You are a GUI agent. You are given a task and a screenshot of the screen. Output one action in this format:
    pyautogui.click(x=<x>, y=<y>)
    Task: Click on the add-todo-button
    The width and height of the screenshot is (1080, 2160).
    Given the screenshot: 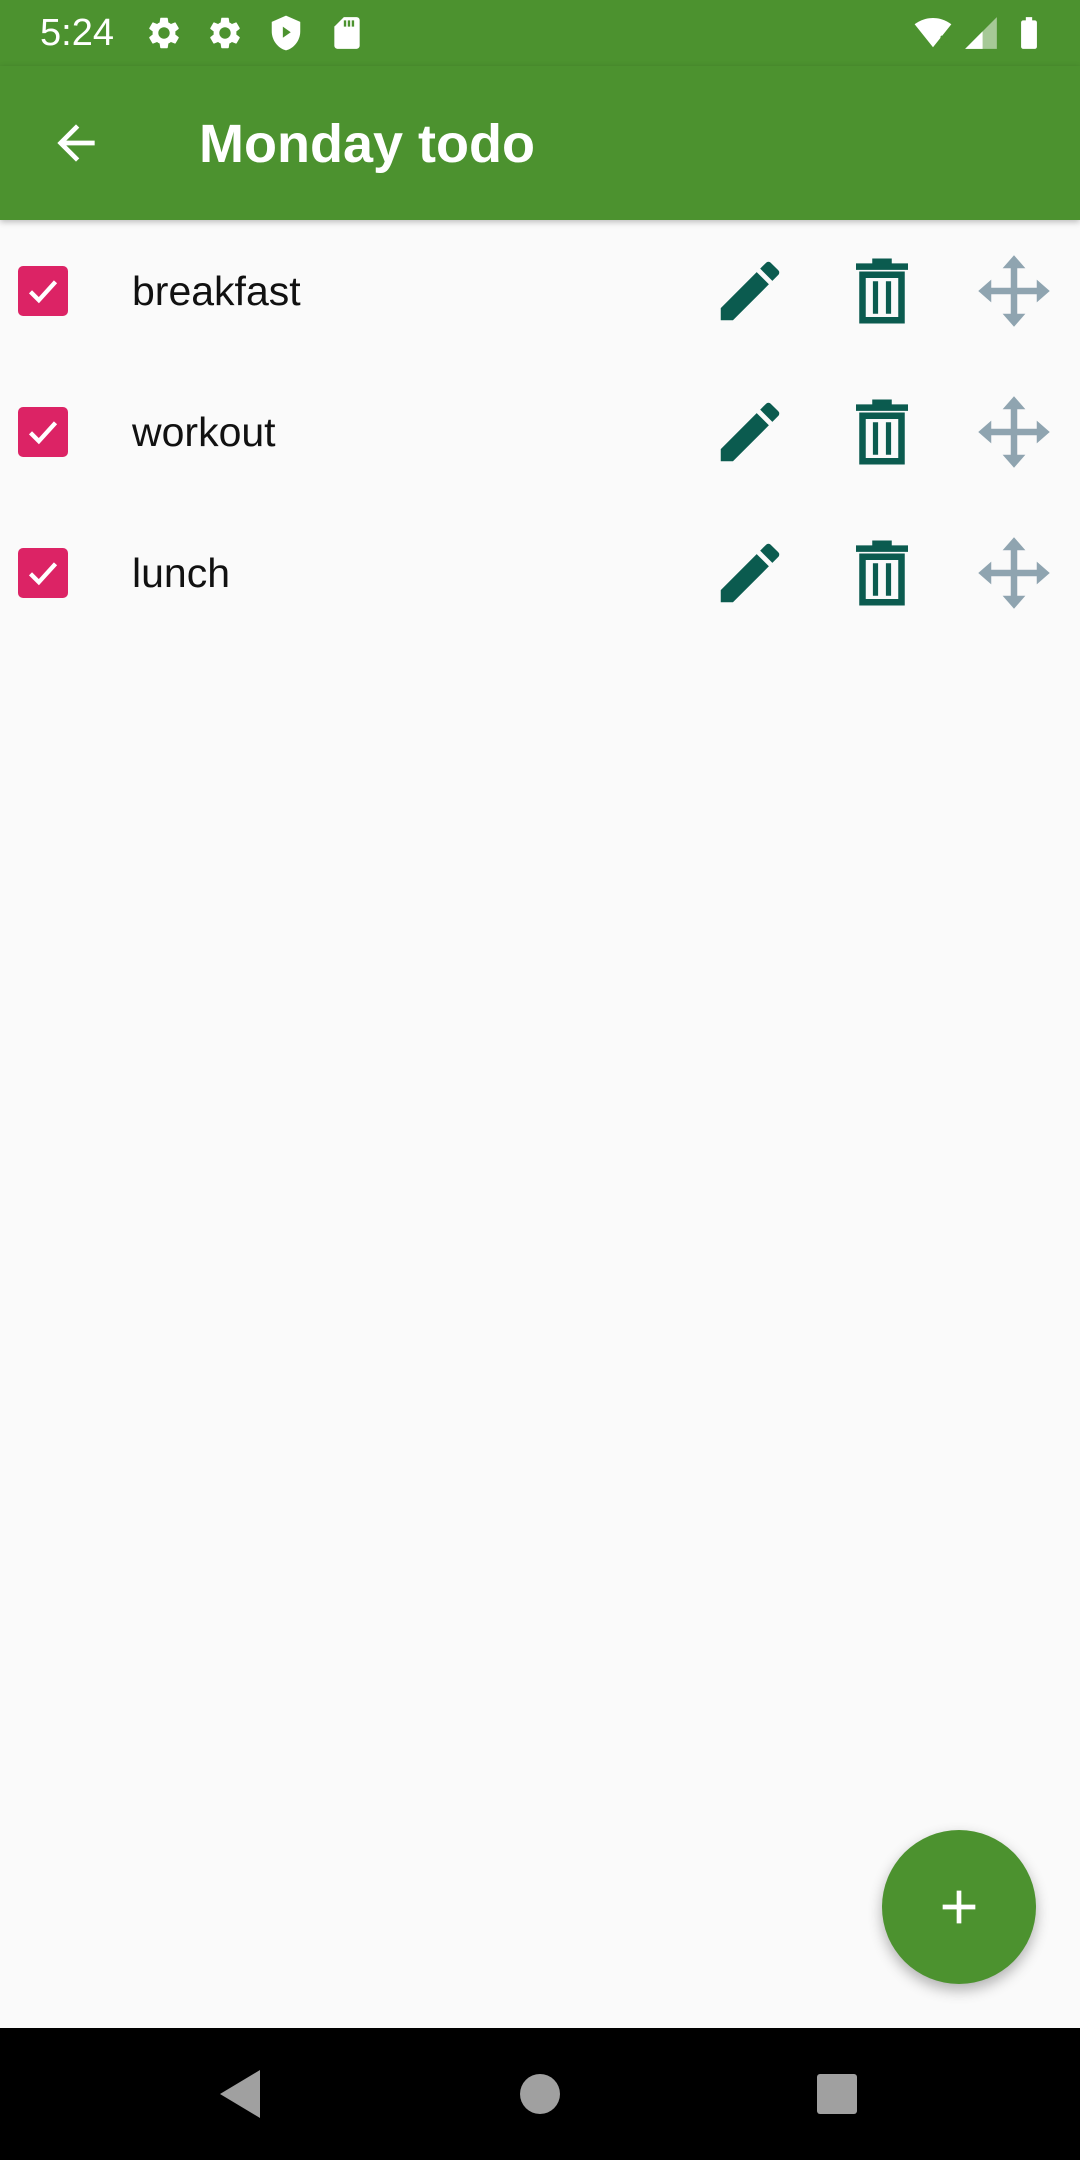 What is the action you would take?
    pyautogui.click(x=959, y=1907)
    